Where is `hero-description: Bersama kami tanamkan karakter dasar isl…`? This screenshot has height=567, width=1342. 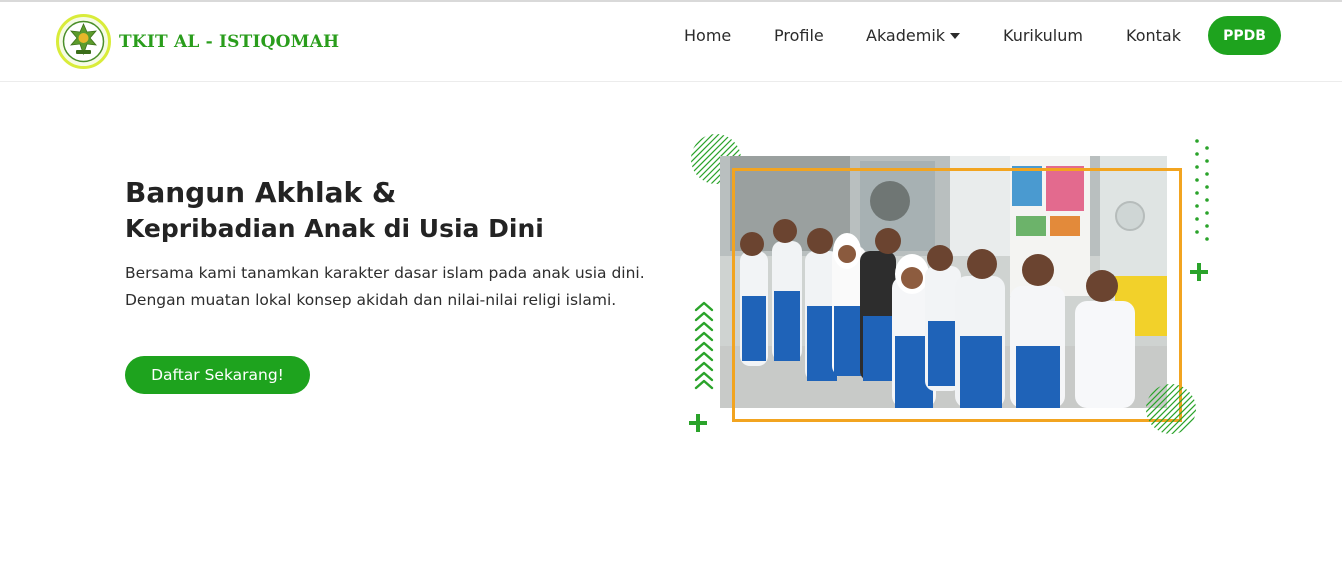
hero-description: Bersama kami tanamkan karakter dasar isl… is located at coordinates (385, 286).